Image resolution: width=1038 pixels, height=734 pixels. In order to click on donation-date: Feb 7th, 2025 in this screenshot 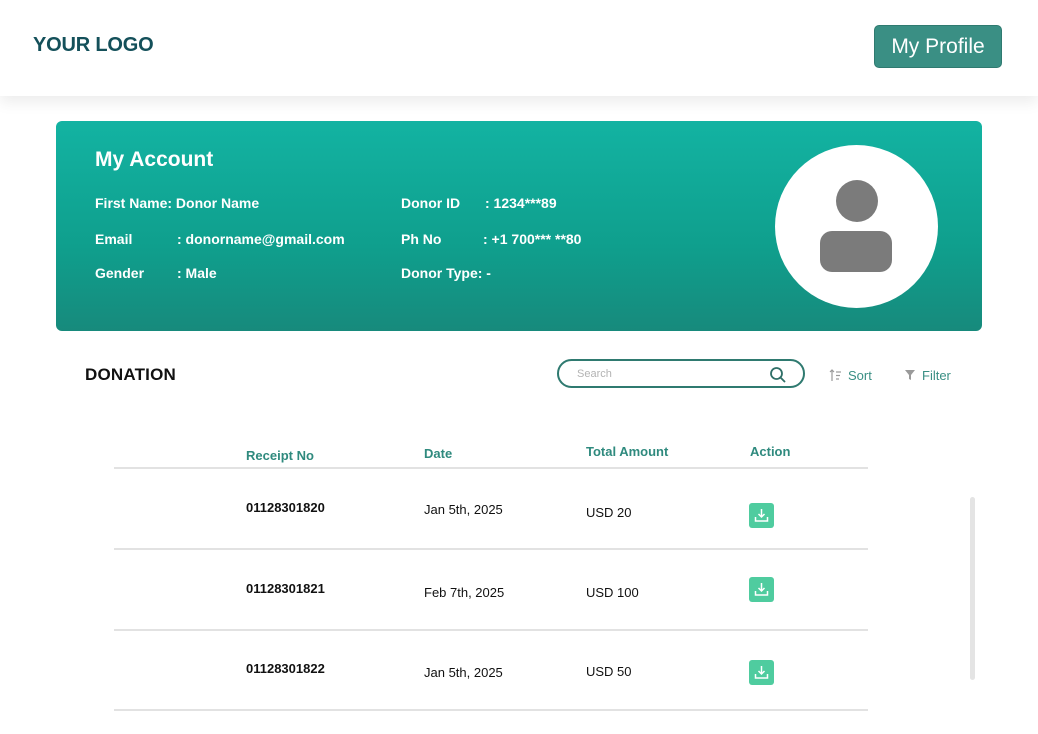, I will do `click(464, 592)`.